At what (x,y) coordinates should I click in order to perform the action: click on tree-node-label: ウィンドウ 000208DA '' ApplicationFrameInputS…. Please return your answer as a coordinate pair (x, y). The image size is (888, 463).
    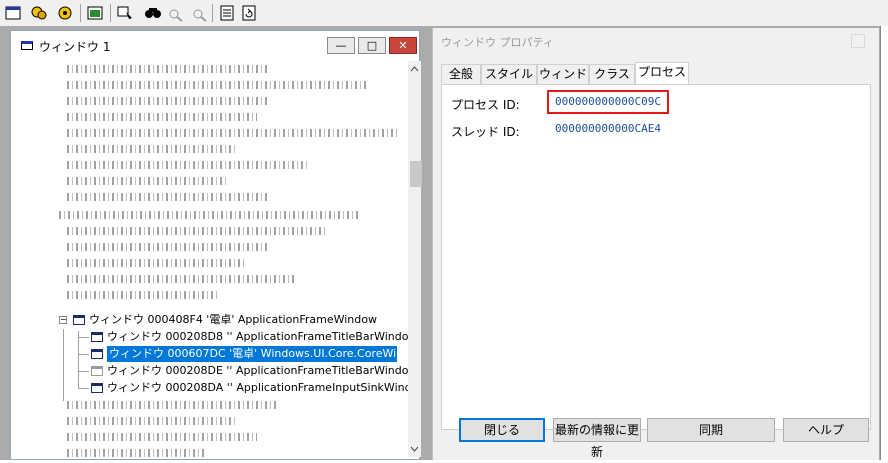
    Looking at the image, I should click on (258, 387).